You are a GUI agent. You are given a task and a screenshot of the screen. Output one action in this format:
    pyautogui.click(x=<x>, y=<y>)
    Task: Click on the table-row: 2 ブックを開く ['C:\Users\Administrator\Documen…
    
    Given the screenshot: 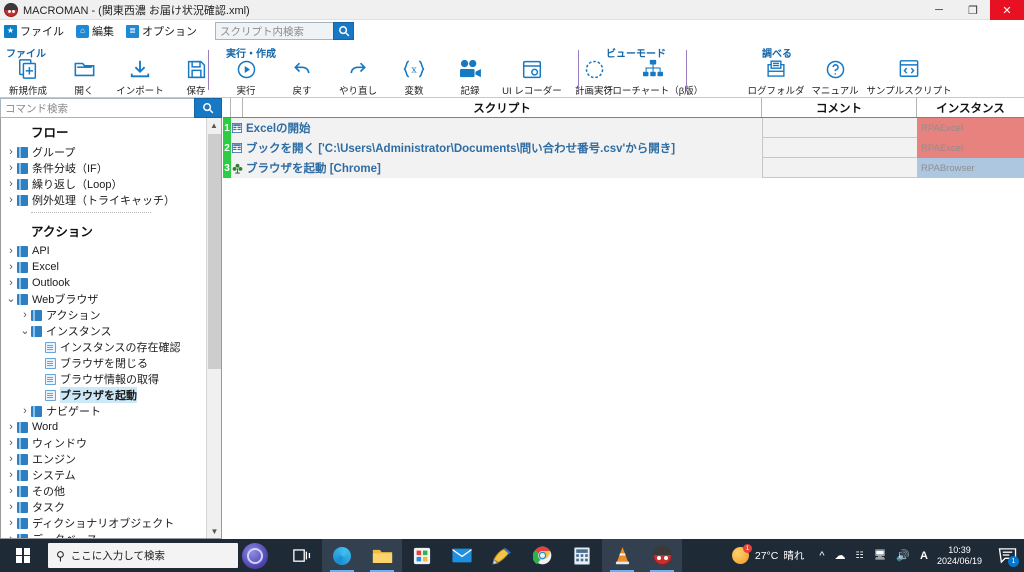 What is the action you would take?
    pyautogui.click(x=623, y=148)
    